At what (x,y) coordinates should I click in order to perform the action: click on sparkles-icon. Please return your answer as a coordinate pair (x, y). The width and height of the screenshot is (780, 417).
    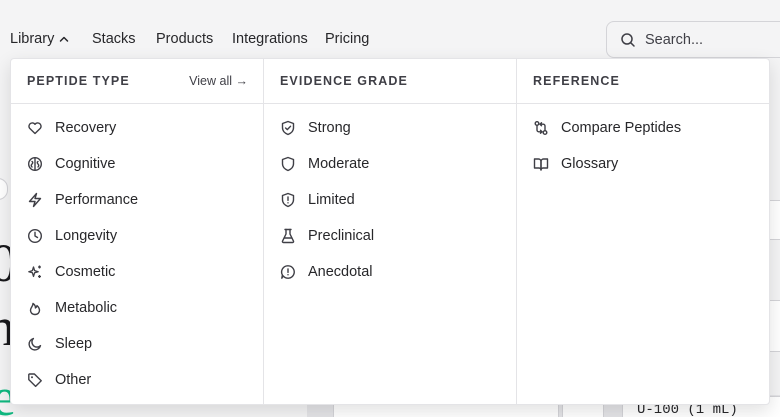
    Looking at the image, I should click on (34, 271).